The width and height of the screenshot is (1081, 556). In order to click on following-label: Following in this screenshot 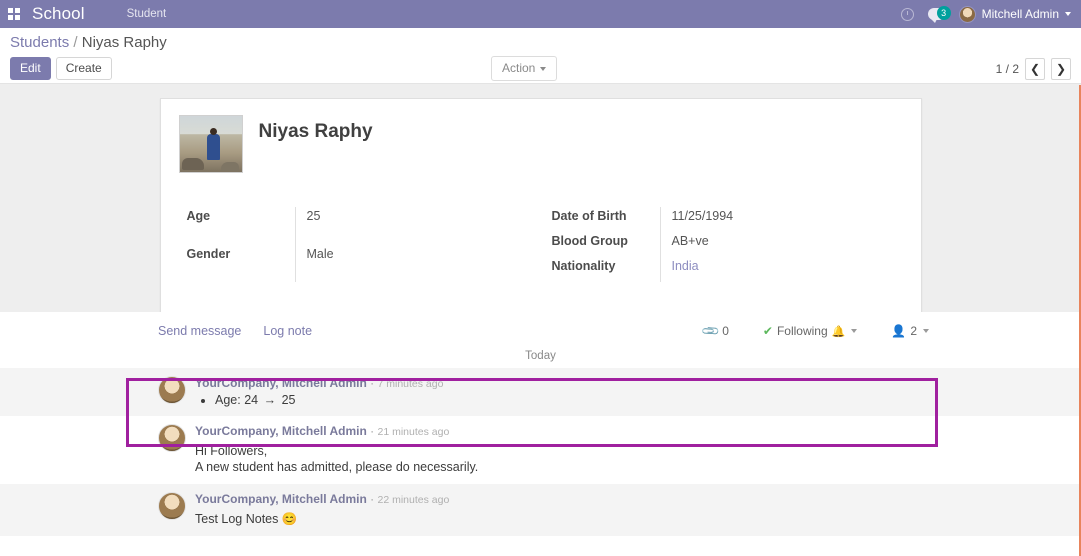, I will do `click(802, 331)`.